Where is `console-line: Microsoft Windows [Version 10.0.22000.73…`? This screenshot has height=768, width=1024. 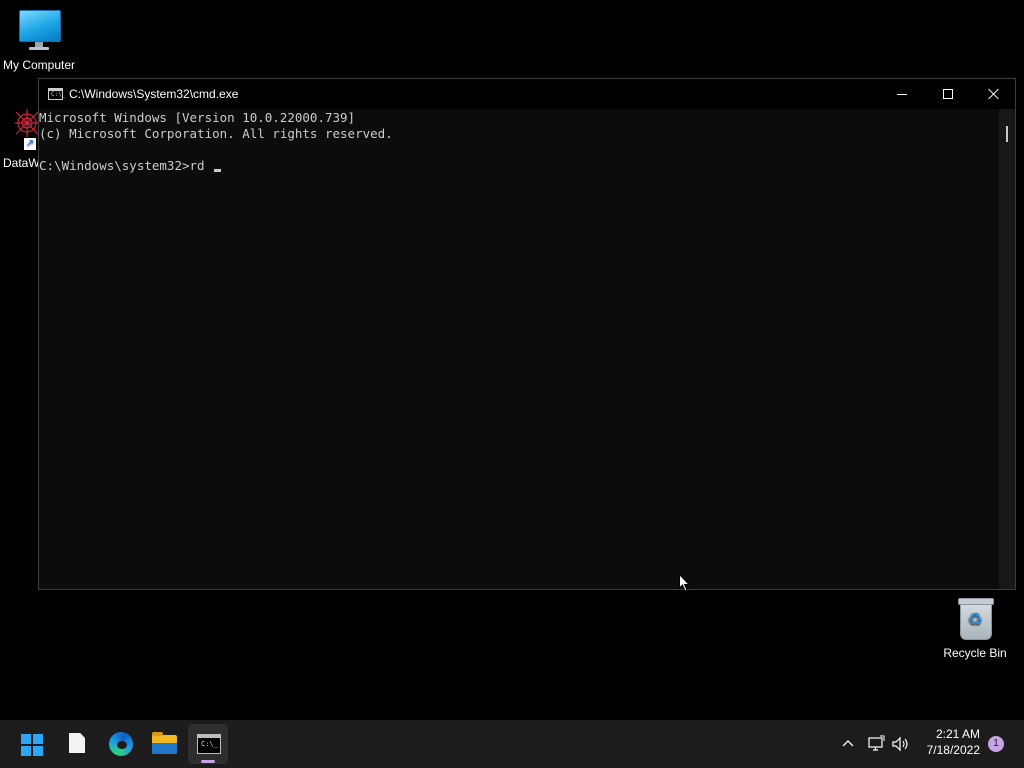 console-line: Microsoft Windows [Version 10.0.22000.73… is located at coordinates (197, 117).